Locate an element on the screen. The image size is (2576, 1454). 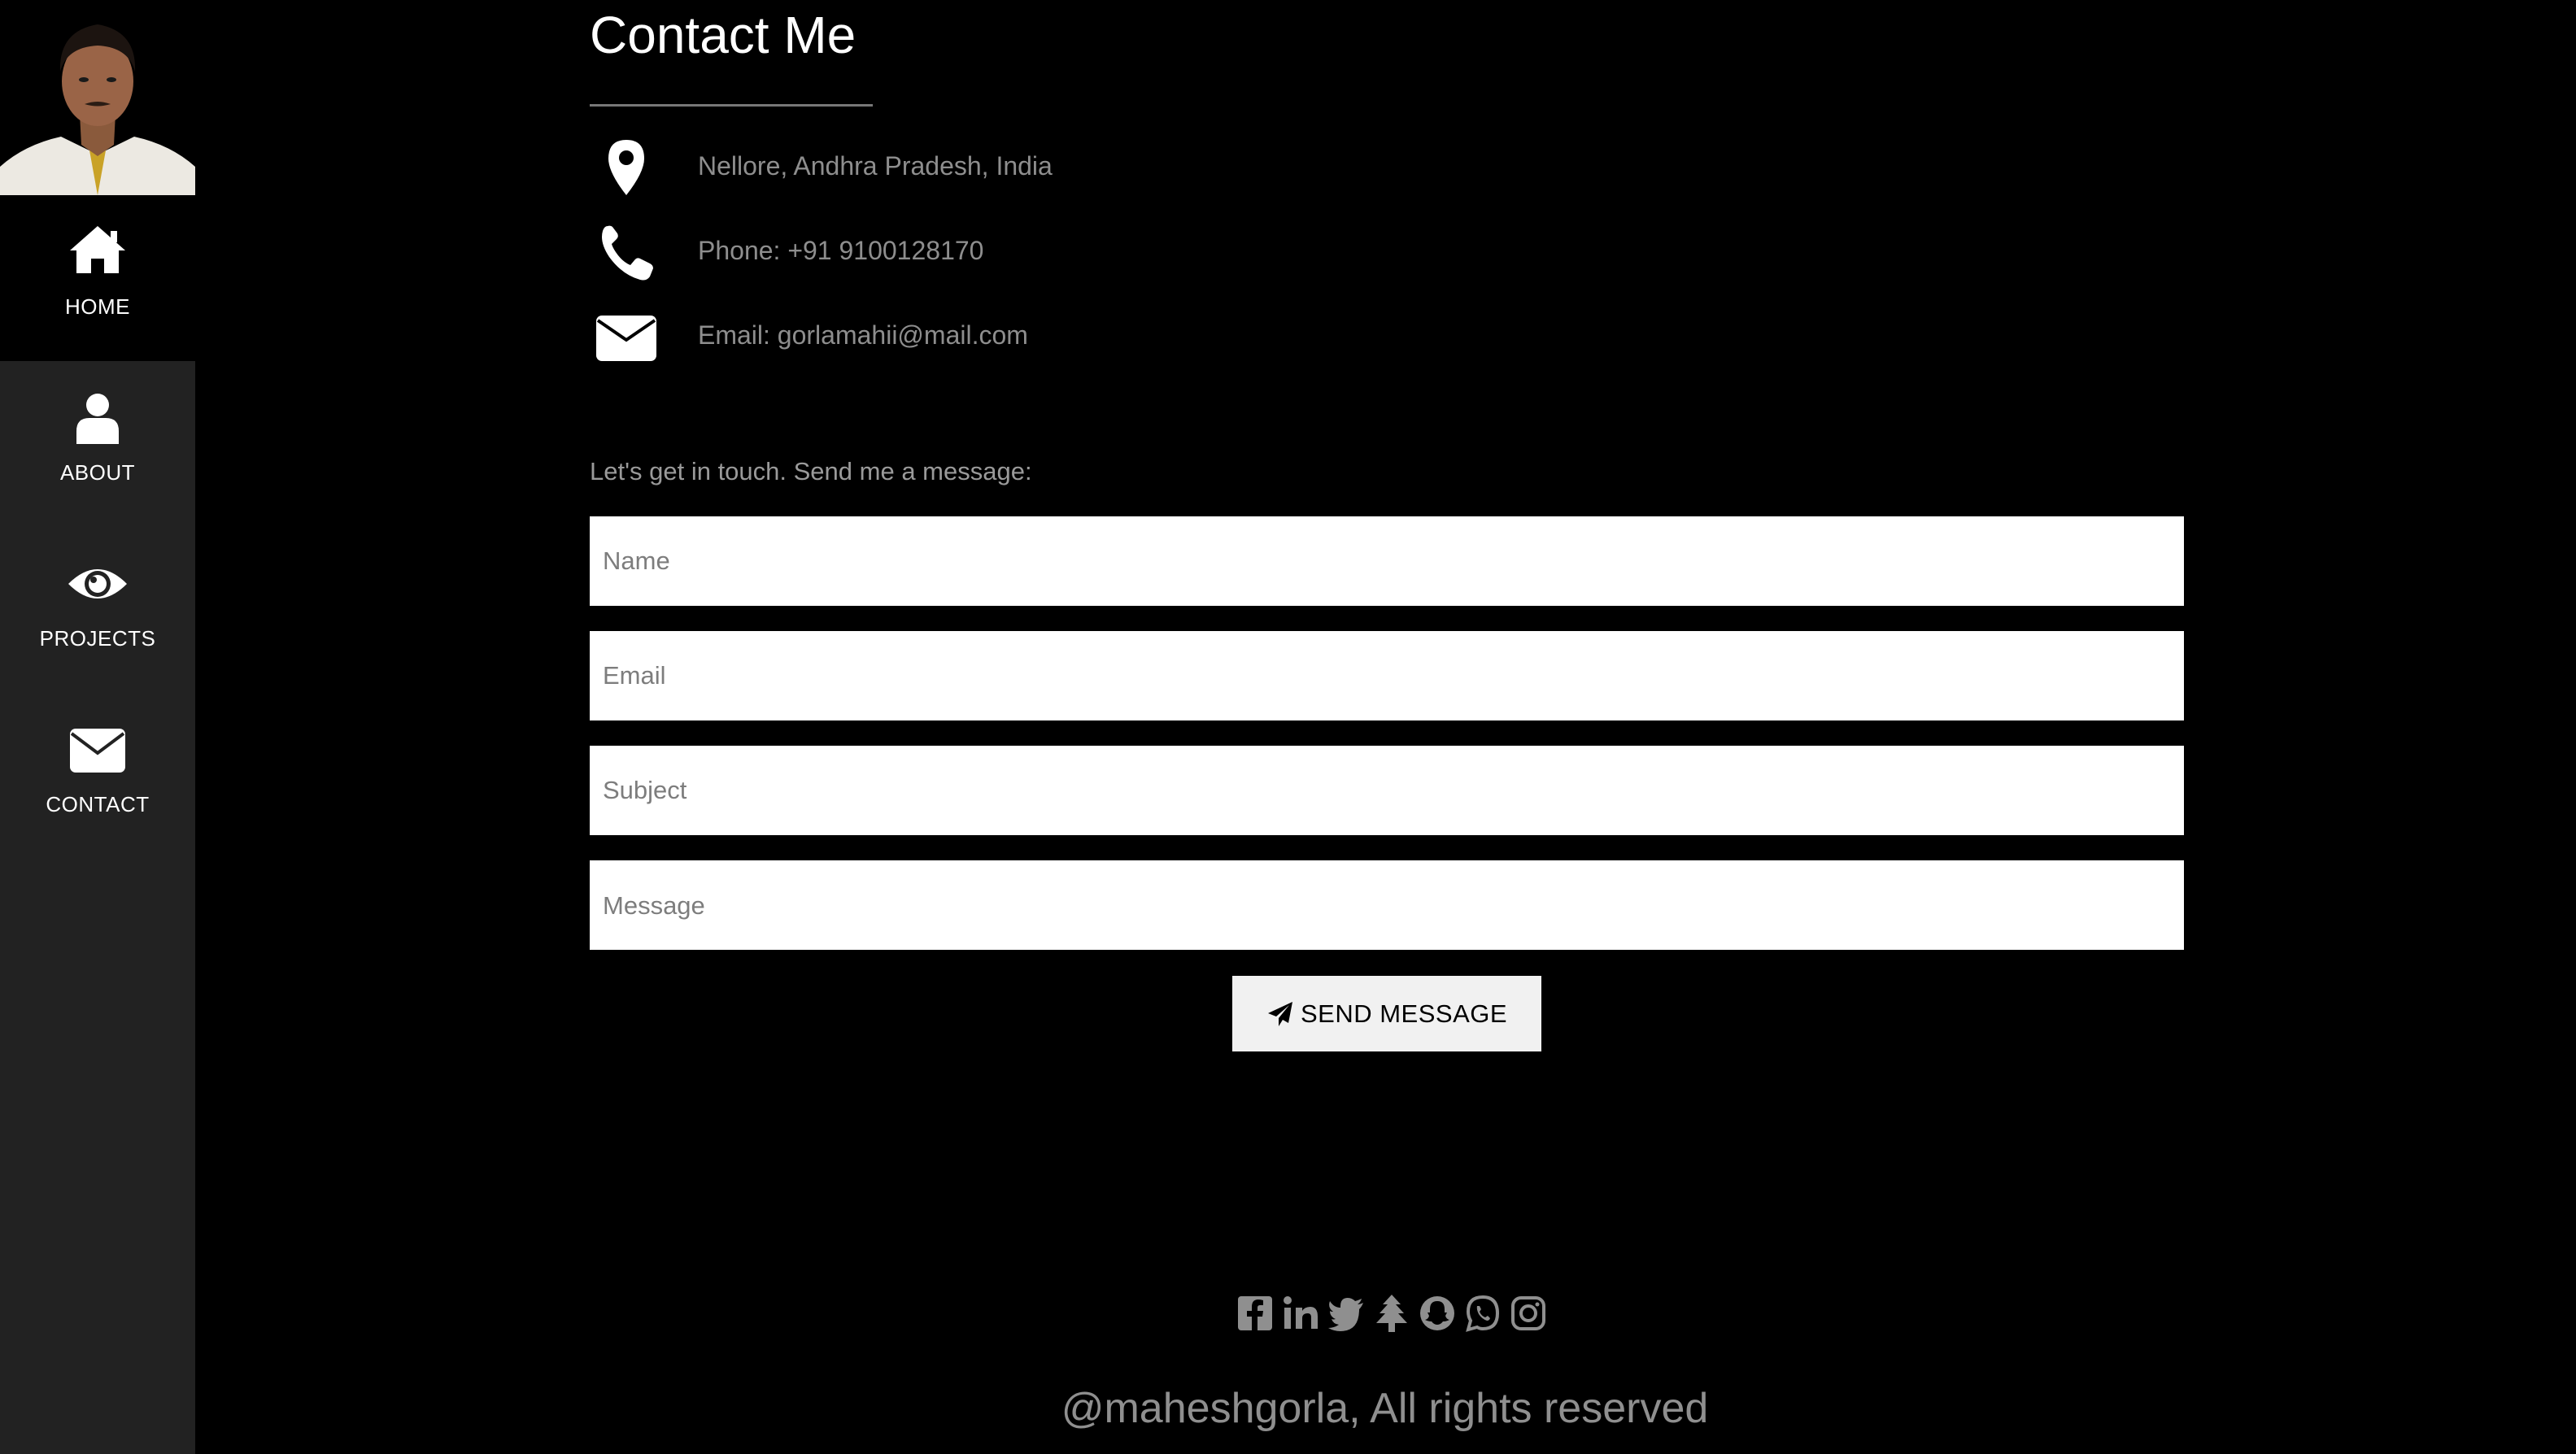
send-message-button: SEND MESSAGE is located at coordinates (1386, 1013).